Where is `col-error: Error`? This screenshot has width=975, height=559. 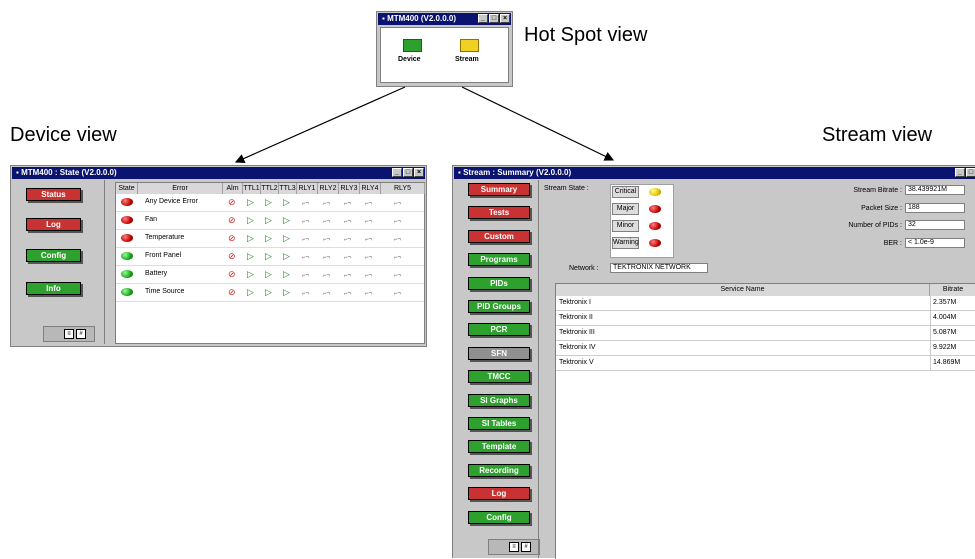
col-error: Error is located at coordinates (180, 188).